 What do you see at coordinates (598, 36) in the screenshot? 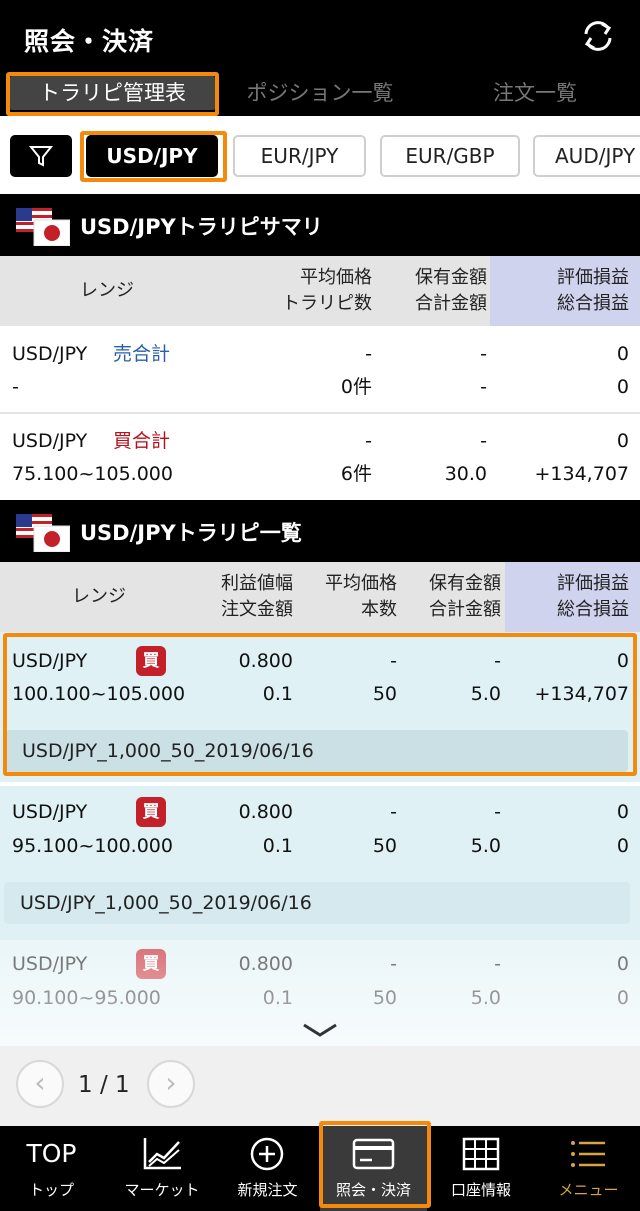
I see `refresh-icon` at bounding box center [598, 36].